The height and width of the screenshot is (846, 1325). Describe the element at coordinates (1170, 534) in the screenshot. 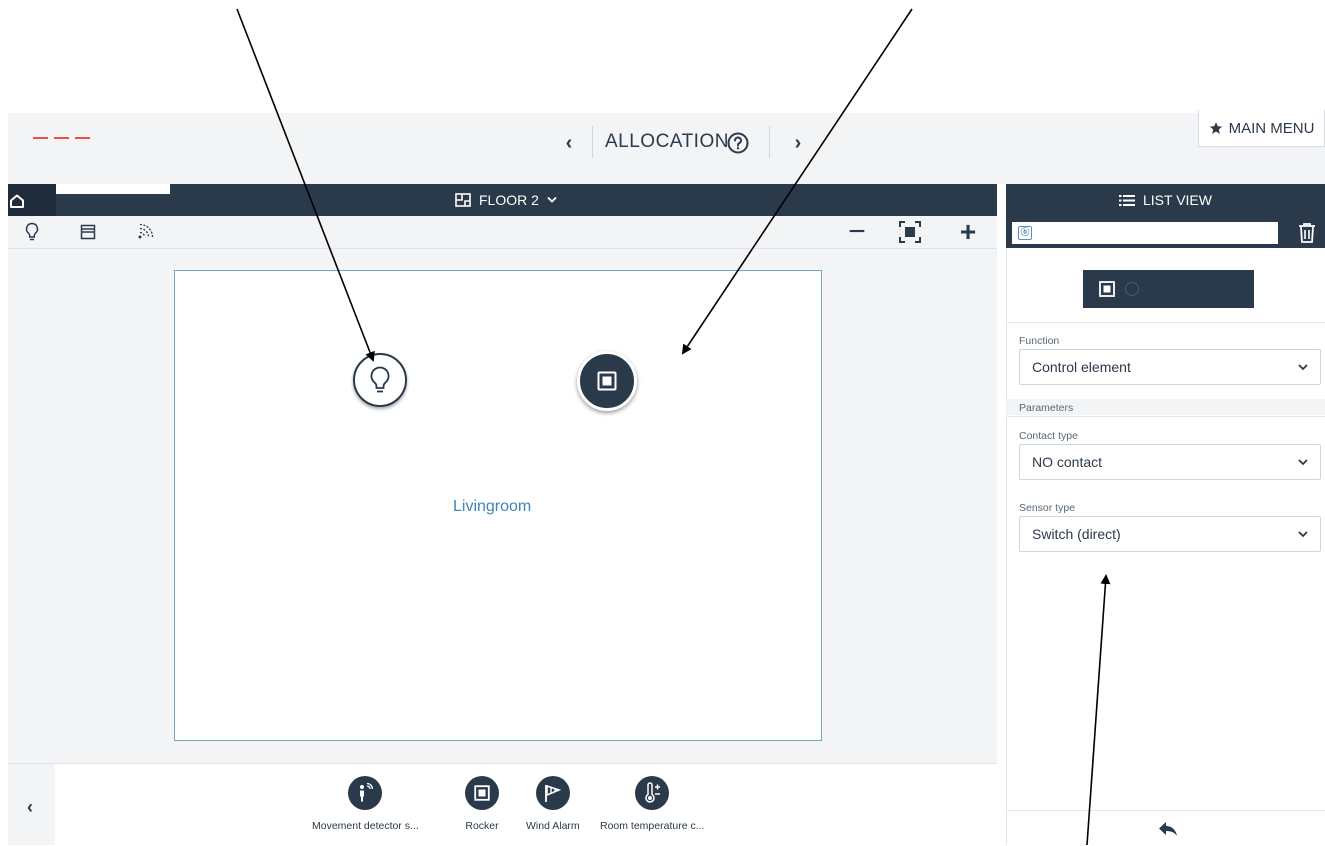

I see `sensor-type-dropdown: Switch (direct)` at that location.